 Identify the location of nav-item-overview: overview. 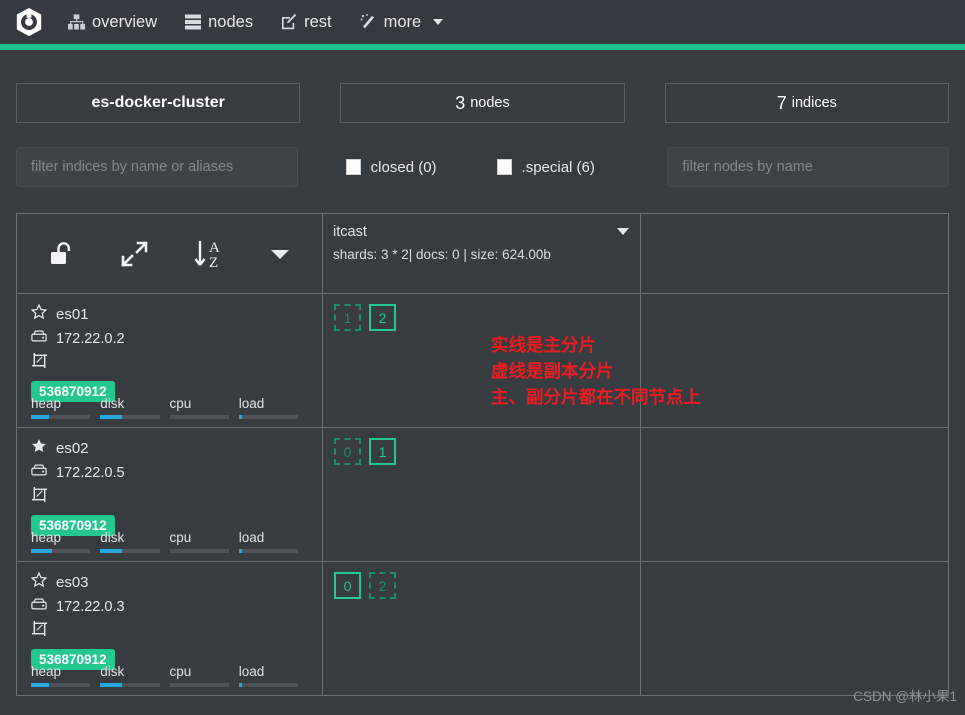
(112, 22).